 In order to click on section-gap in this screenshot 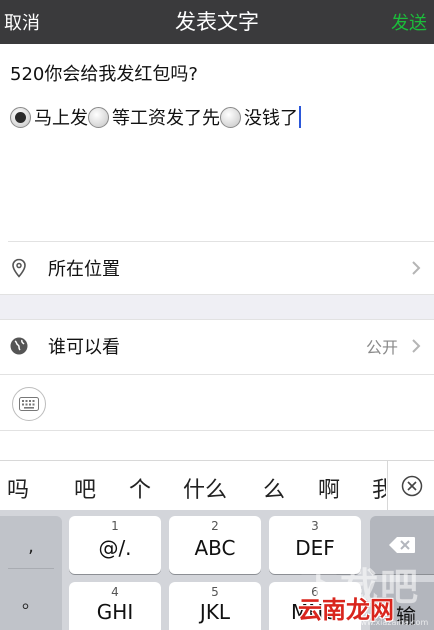, I will do `click(217, 307)`.